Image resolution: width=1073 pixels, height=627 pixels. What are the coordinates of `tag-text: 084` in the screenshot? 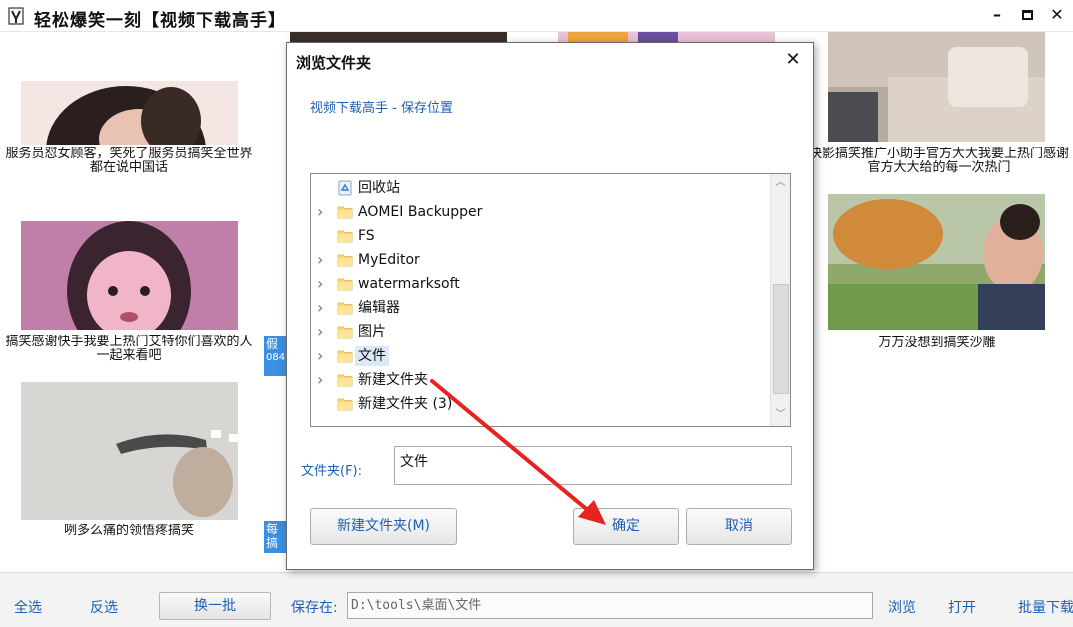 It's located at (276, 357).